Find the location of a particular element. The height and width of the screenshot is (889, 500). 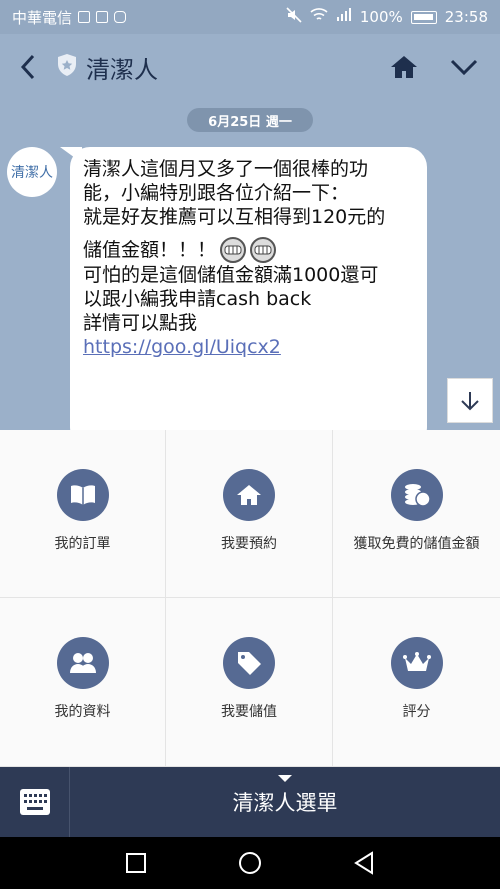

chevron-left-icon is located at coordinates (27, 67).